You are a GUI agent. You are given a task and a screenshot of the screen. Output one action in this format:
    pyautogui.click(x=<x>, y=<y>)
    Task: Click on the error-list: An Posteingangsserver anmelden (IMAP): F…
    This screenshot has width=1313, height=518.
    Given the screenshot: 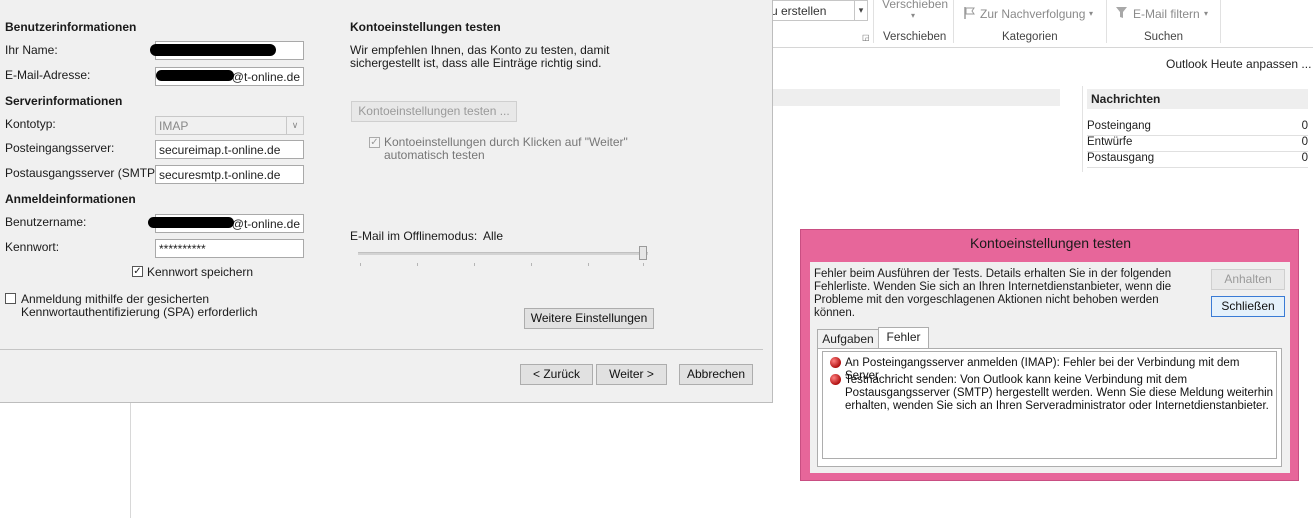 What is the action you would take?
    pyautogui.click(x=1049, y=405)
    